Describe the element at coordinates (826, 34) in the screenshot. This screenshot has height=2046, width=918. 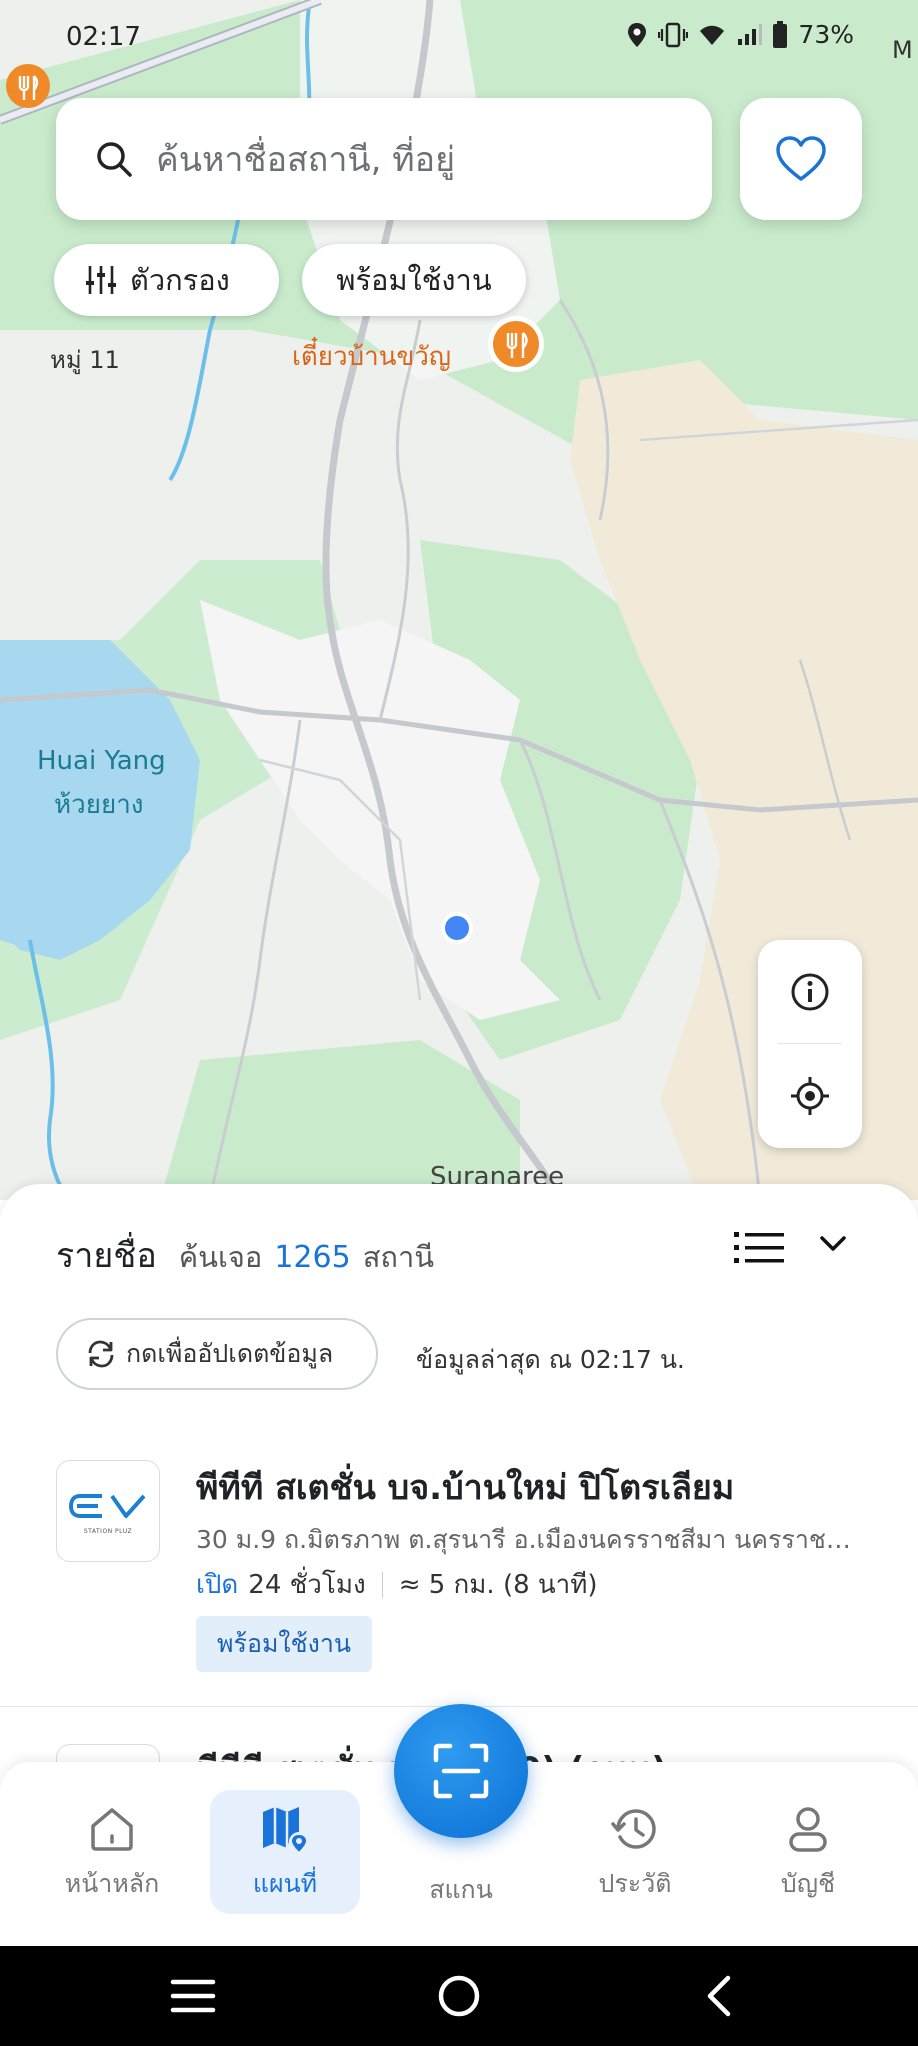
I see `battery-level: 73%` at that location.